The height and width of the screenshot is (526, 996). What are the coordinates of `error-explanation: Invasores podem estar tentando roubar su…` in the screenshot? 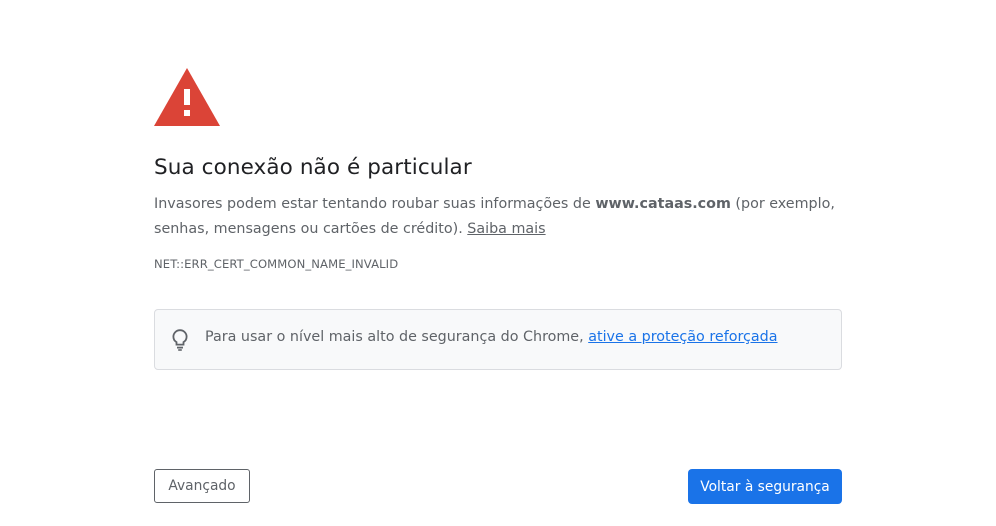 It's located at (498, 217).